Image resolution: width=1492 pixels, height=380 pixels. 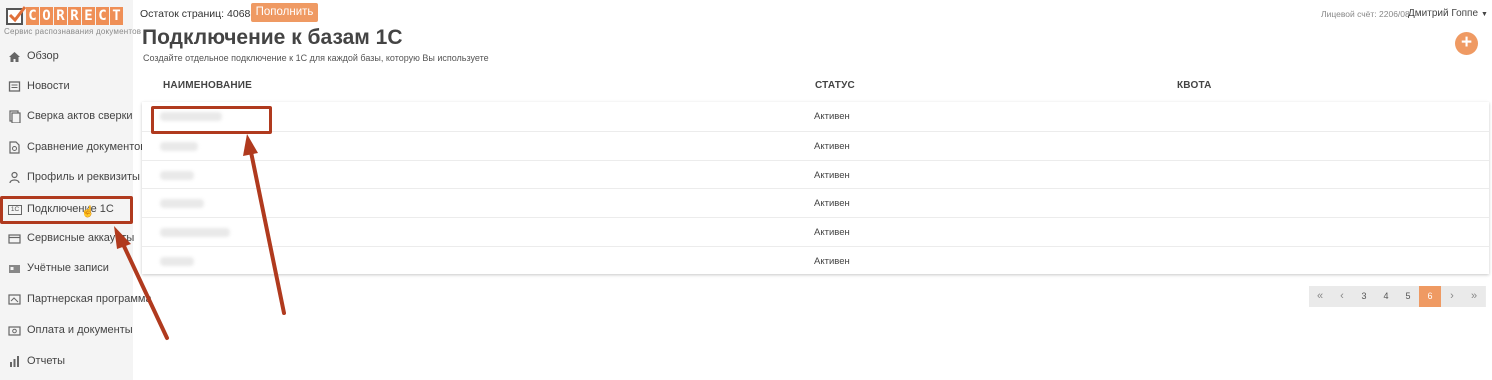 I want to click on sidebar-item-user-accounts: Учётные записи, so click(x=66, y=269).